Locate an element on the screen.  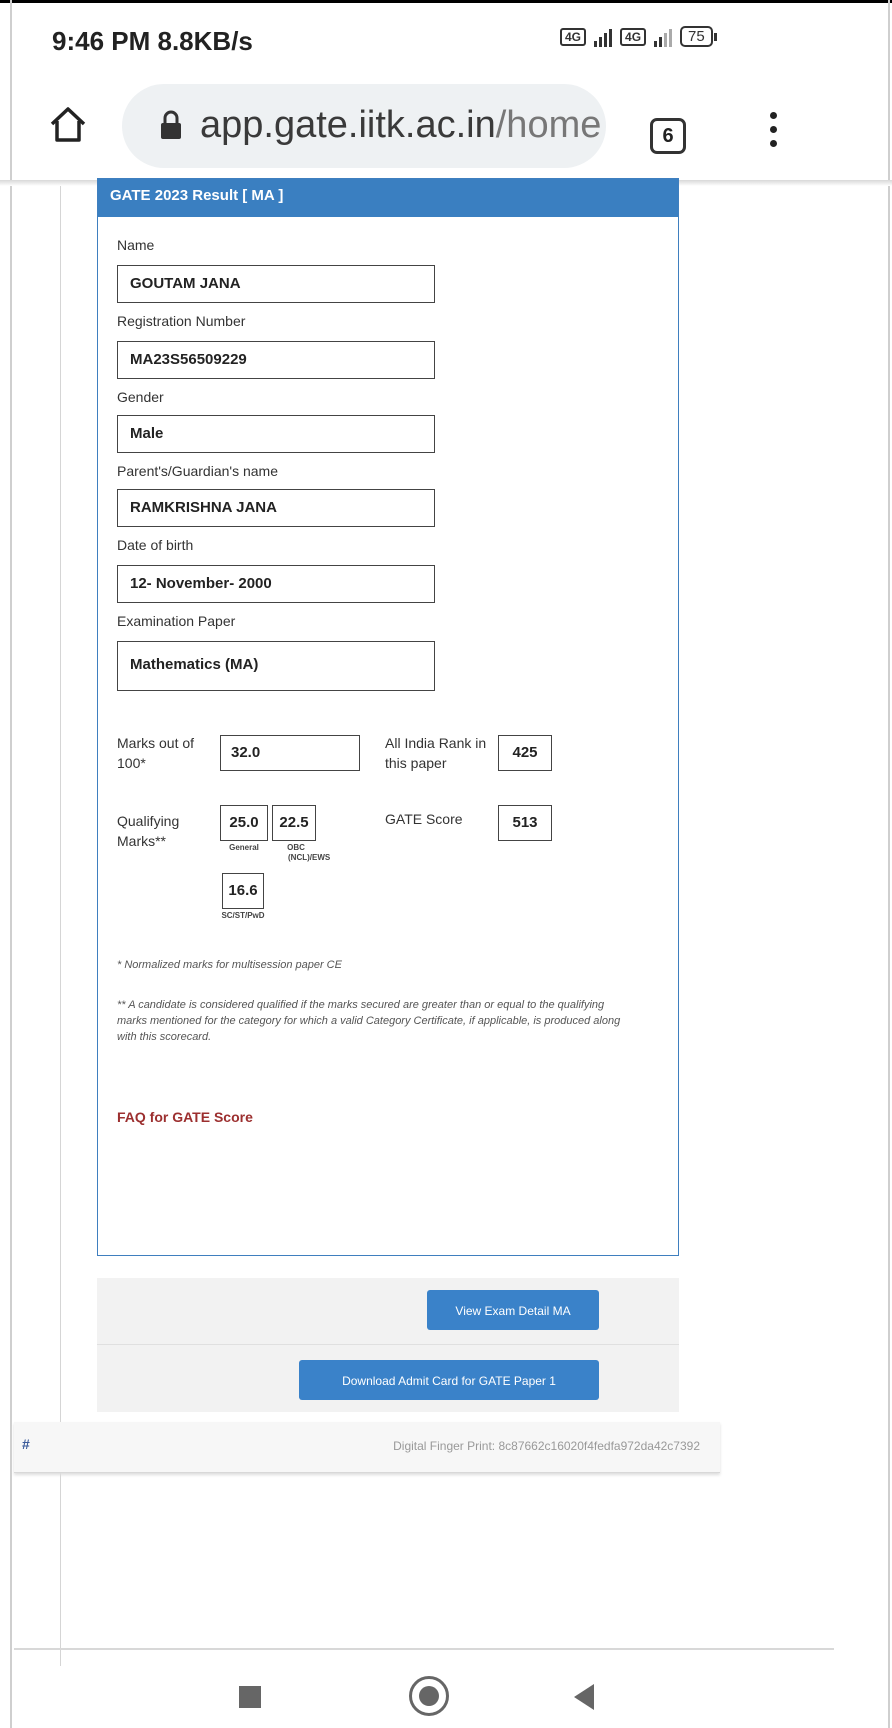
back-triangle-icon is located at coordinates (584, 1697).